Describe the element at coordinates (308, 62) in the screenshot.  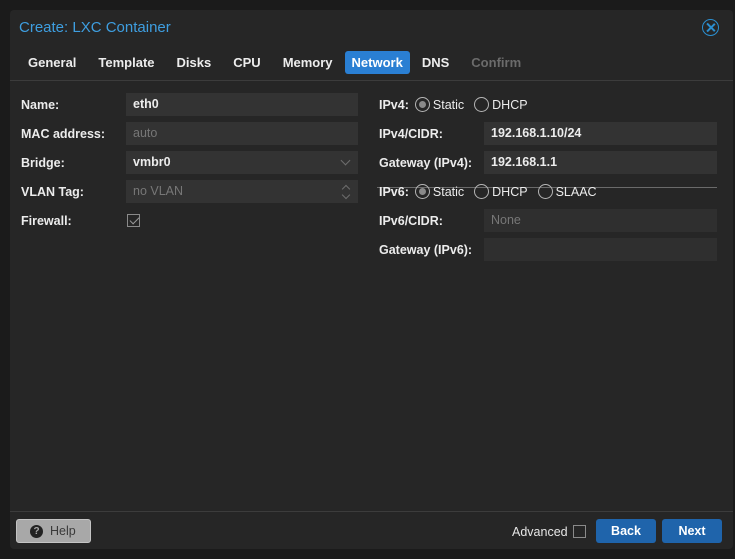
I see `tab-memory: Memory` at that location.